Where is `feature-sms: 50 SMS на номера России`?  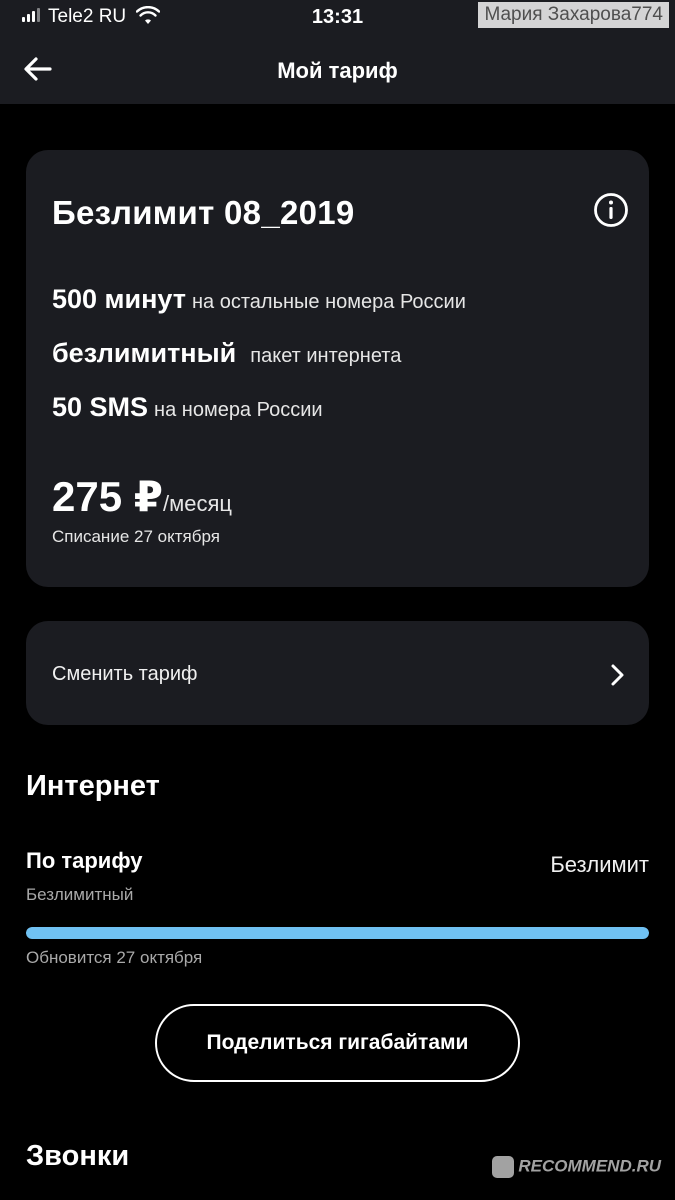
feature-sms: 50 SMS на номера России is located at coordinates (187, 407).